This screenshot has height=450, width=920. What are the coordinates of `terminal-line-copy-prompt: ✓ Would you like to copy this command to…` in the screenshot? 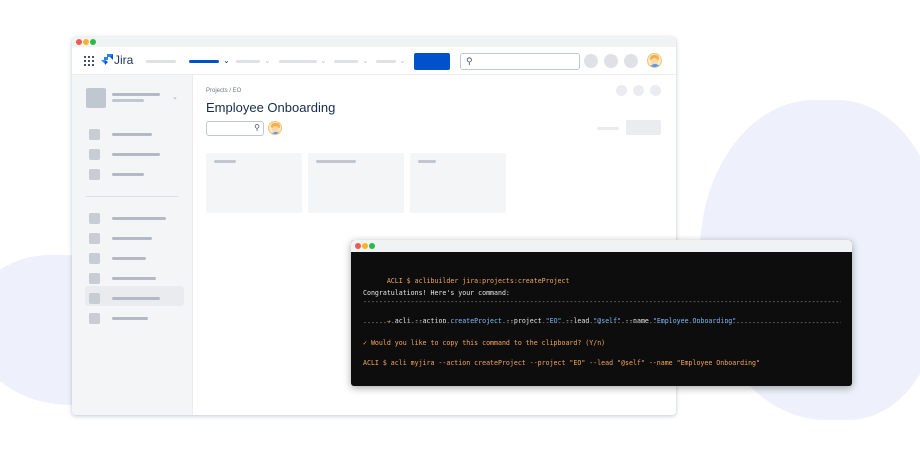 It's located at (484, 343).